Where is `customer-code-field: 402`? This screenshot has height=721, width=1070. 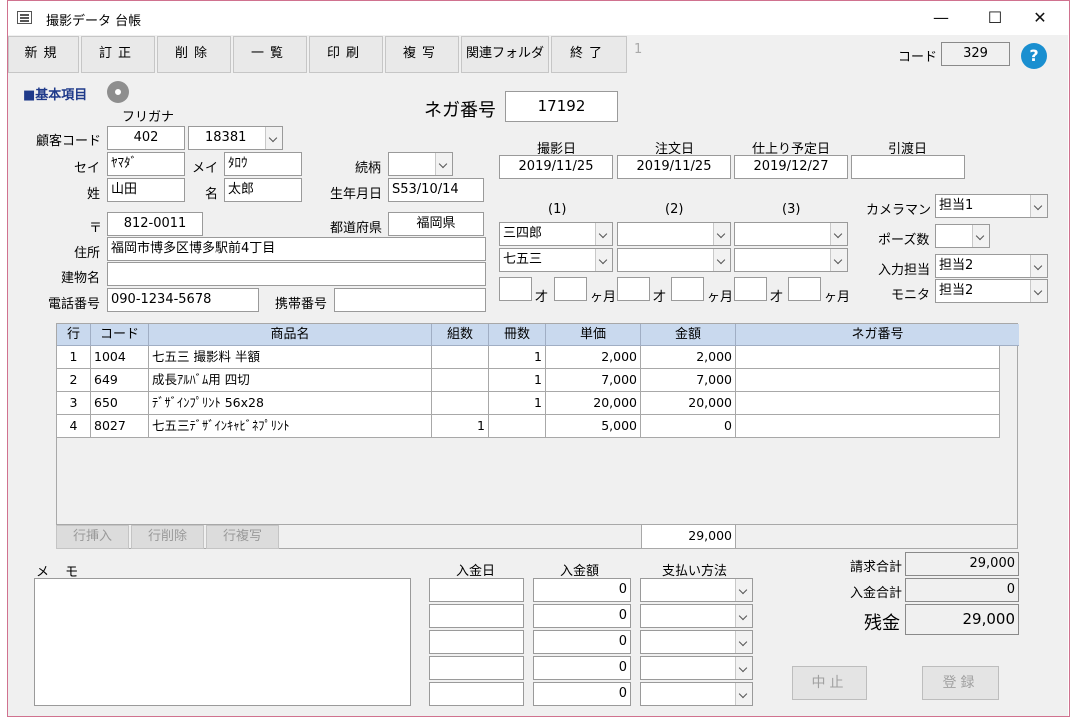
customer-code-field: 402 is located at coordinates (146, 138).